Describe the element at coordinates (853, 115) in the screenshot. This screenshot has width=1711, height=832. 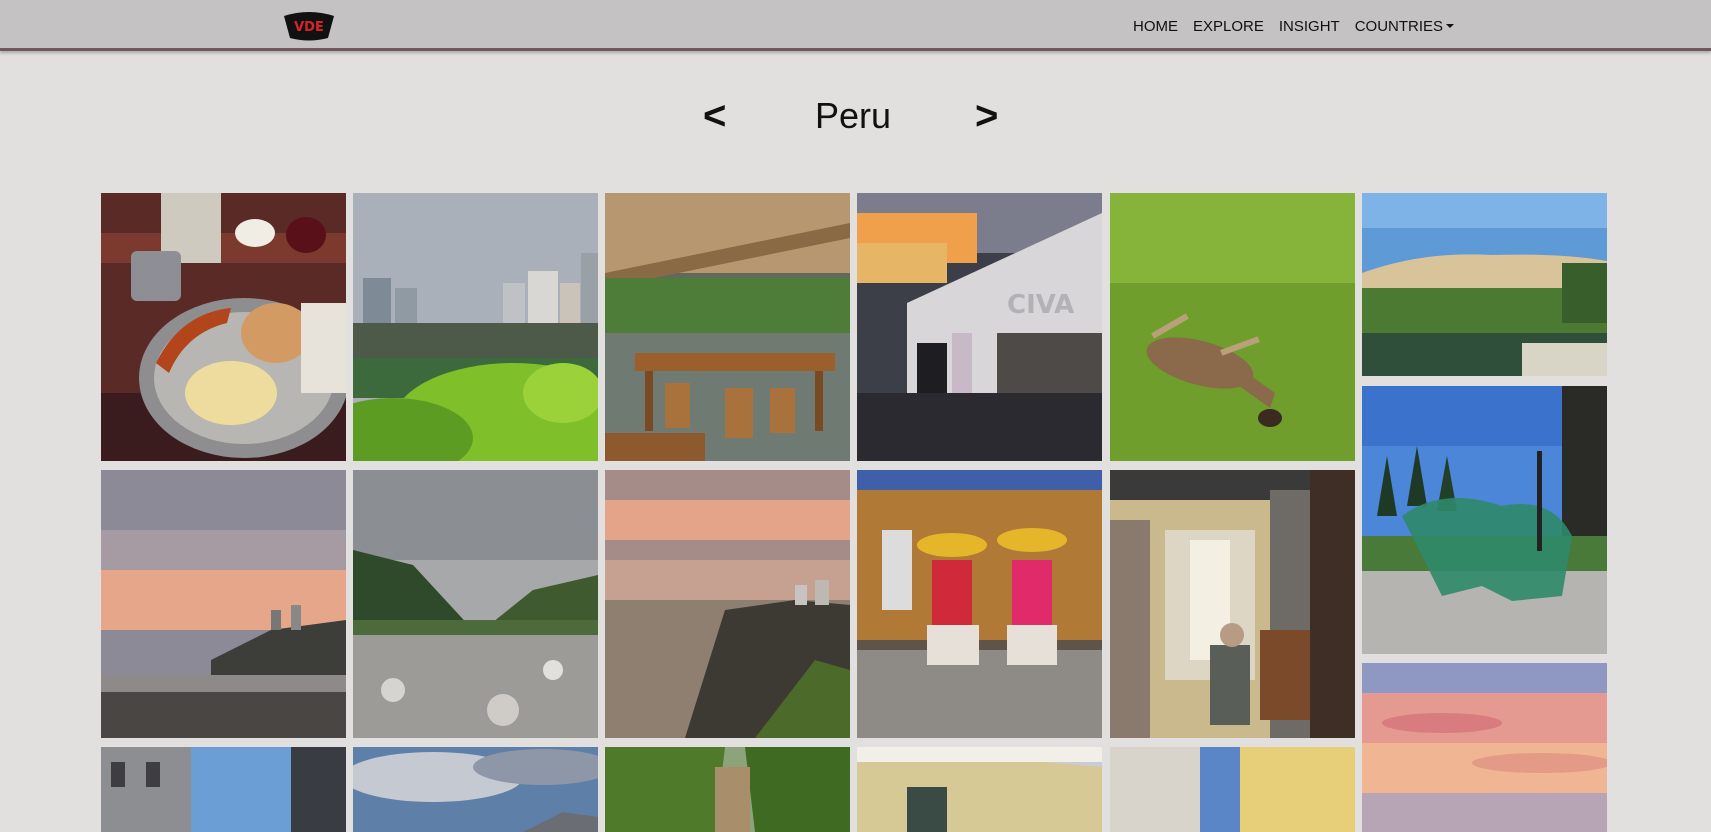
I see `country-title: Peru` at that location.